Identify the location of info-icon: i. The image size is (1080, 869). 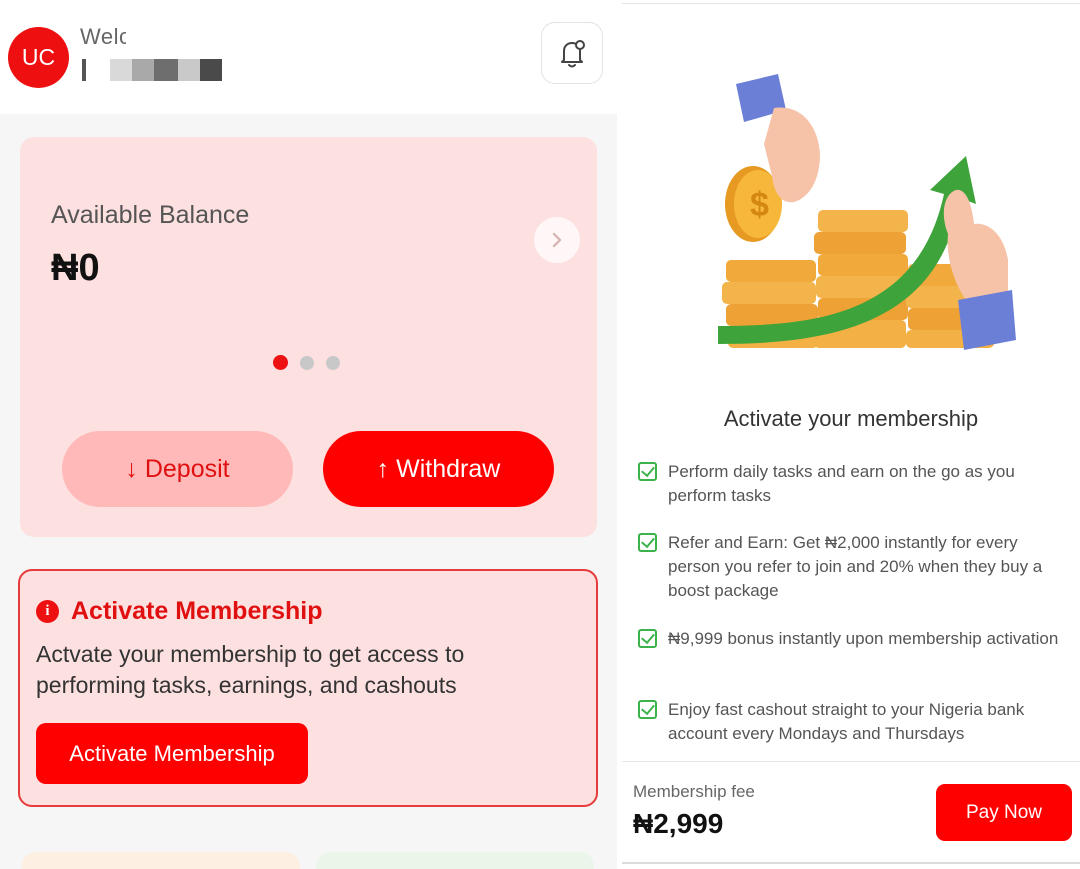
(47, 611).